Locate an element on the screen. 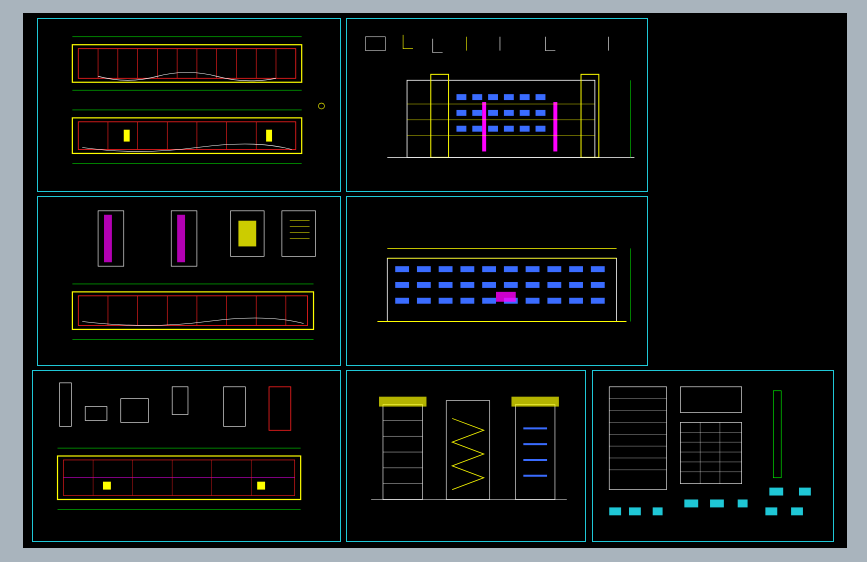 The image size is (867, 562). front-elevation-drawing is located at coordinates (500, 96).